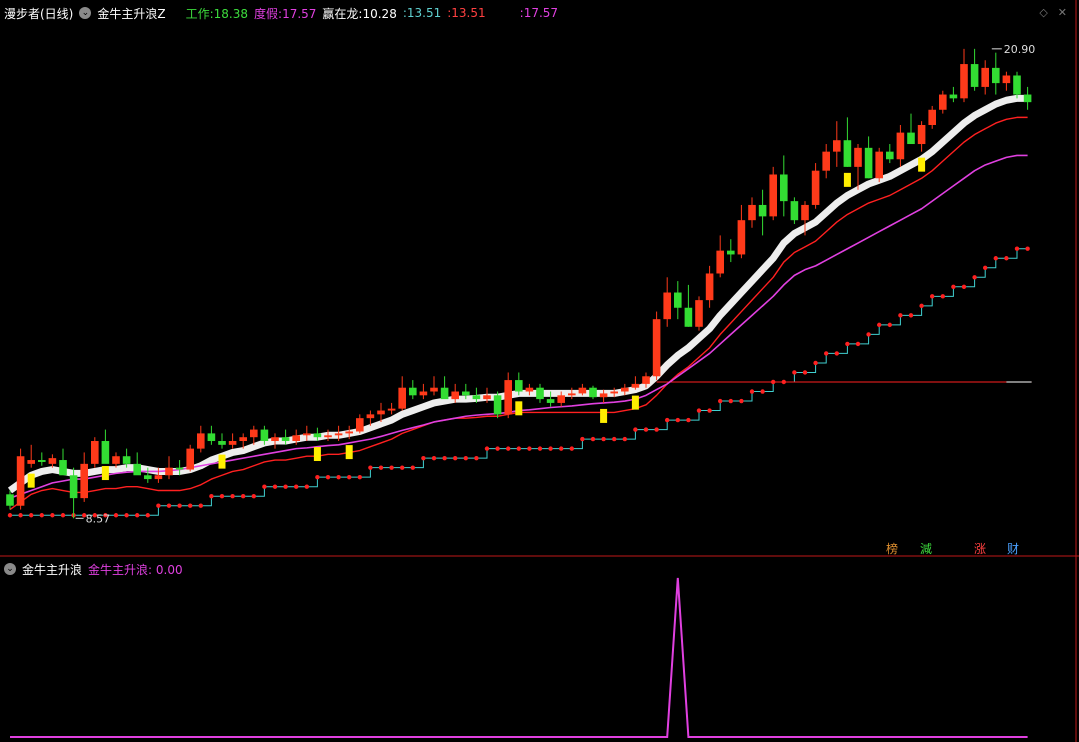  What do you see at coordinates (1013, 549) in the screenshot?
I see `badge-wealth: 财` at bounding box center [1013, 549].